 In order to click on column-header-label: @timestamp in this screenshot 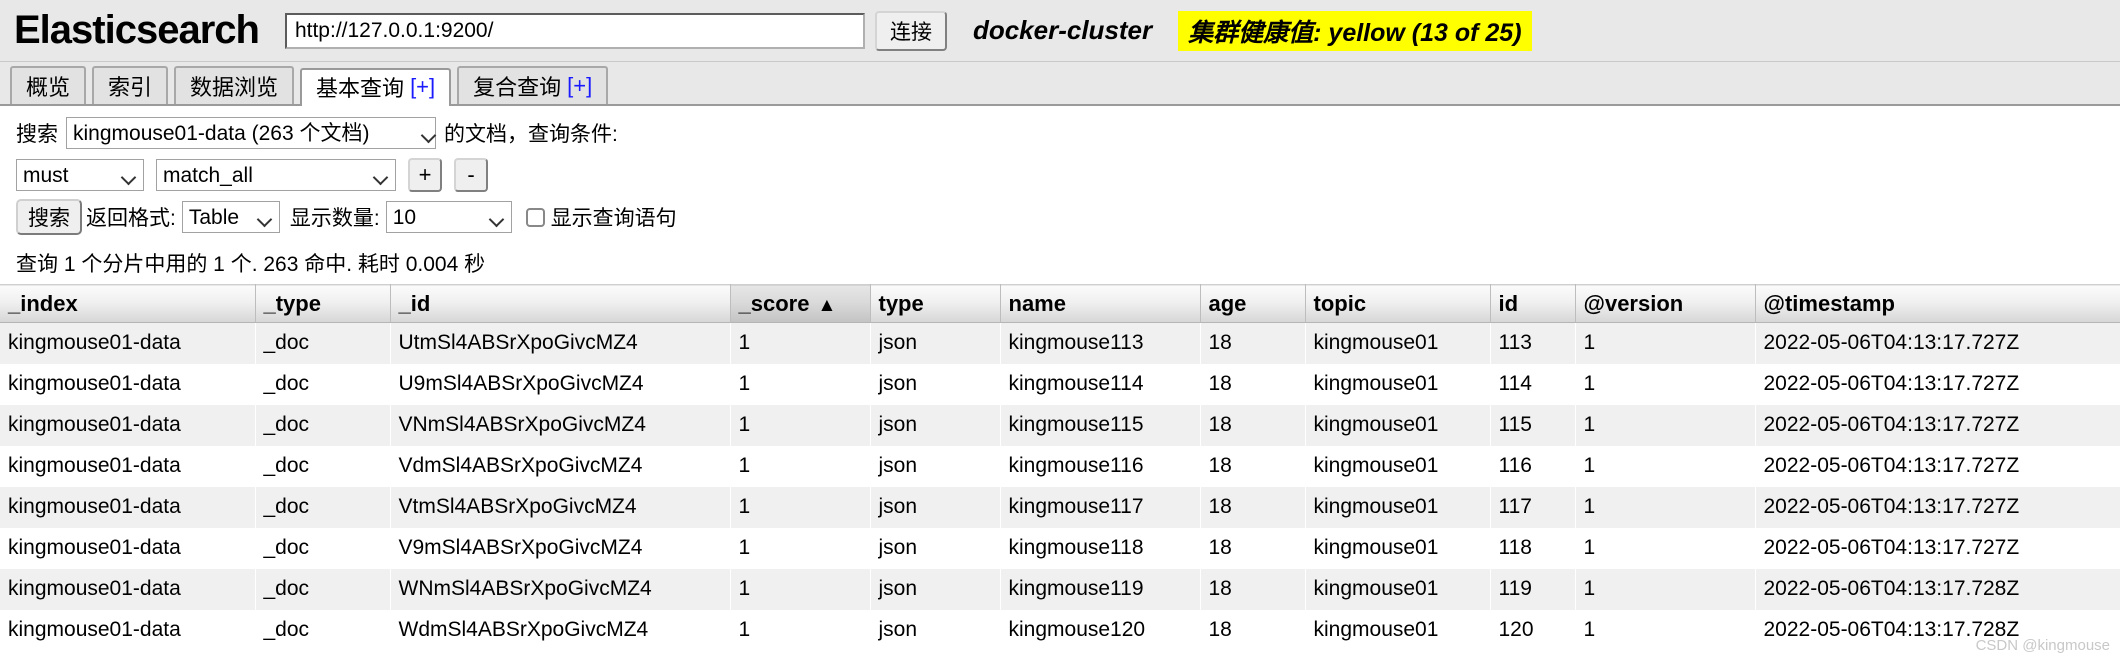, I will do `click(1829, 303)`.